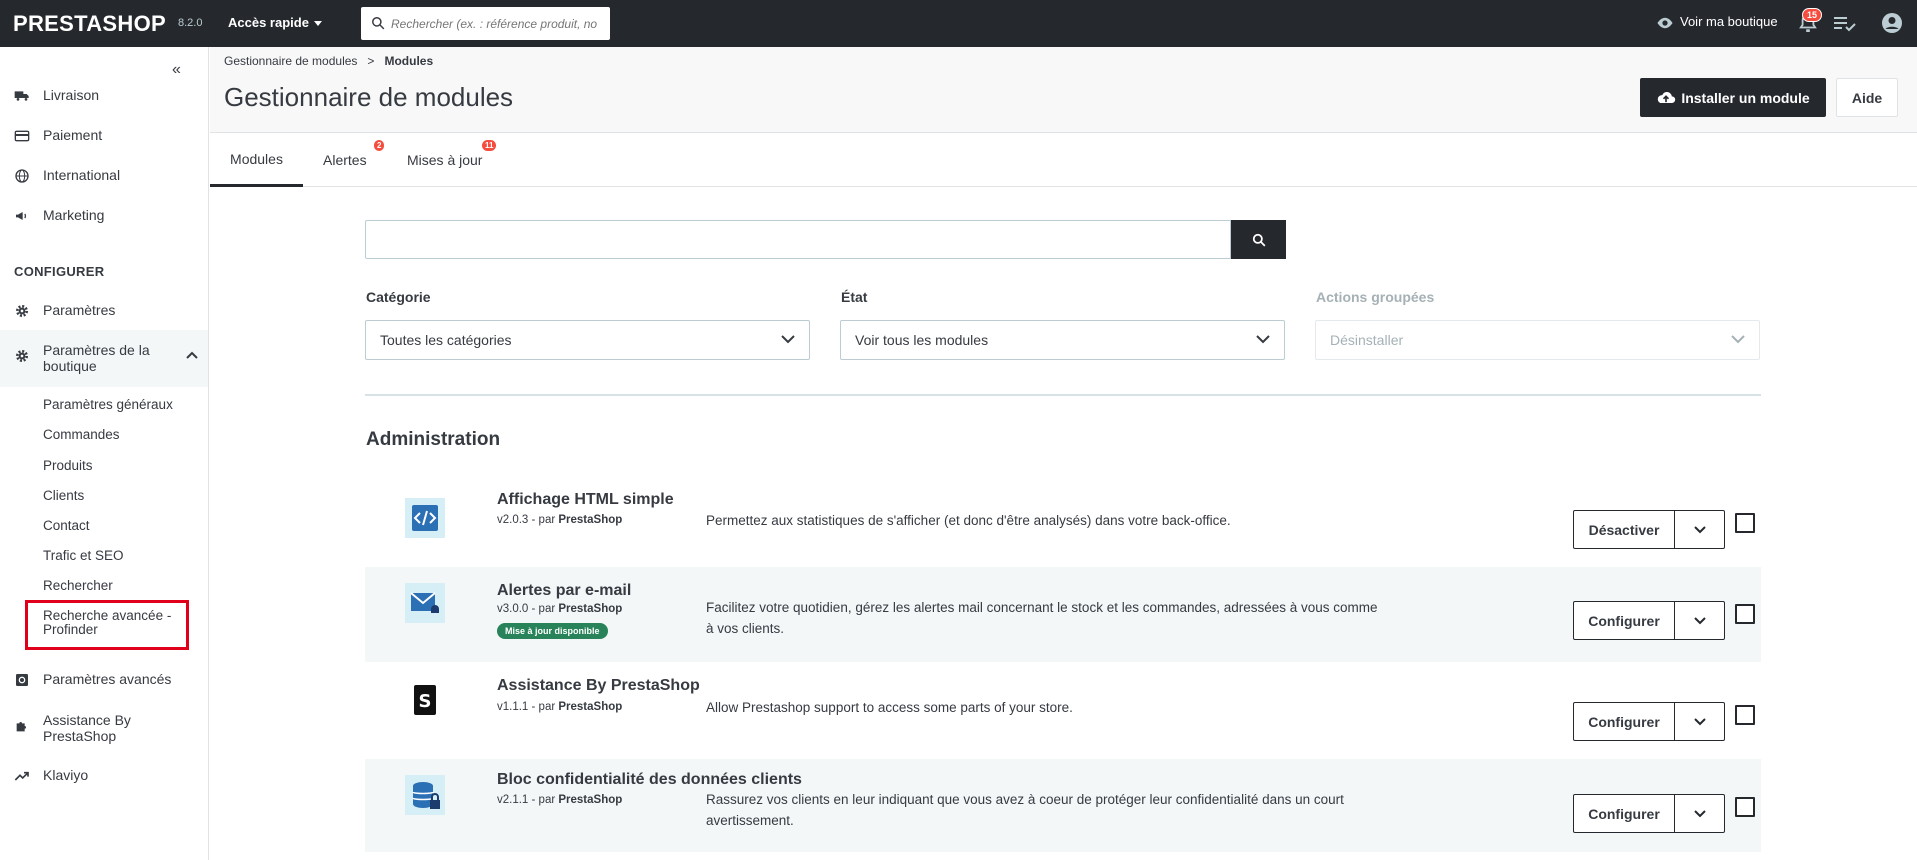  I want to click on database-lock-icon, so click(425, 795).